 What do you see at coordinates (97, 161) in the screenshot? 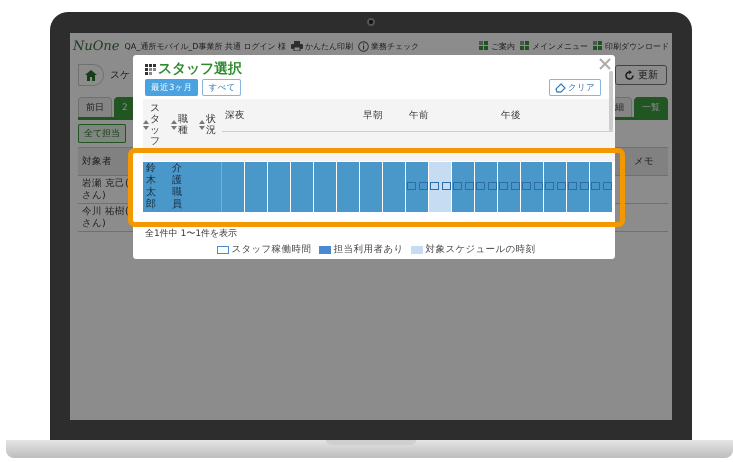
I see `column-header: 対象者` at bounding box center [97, 161].